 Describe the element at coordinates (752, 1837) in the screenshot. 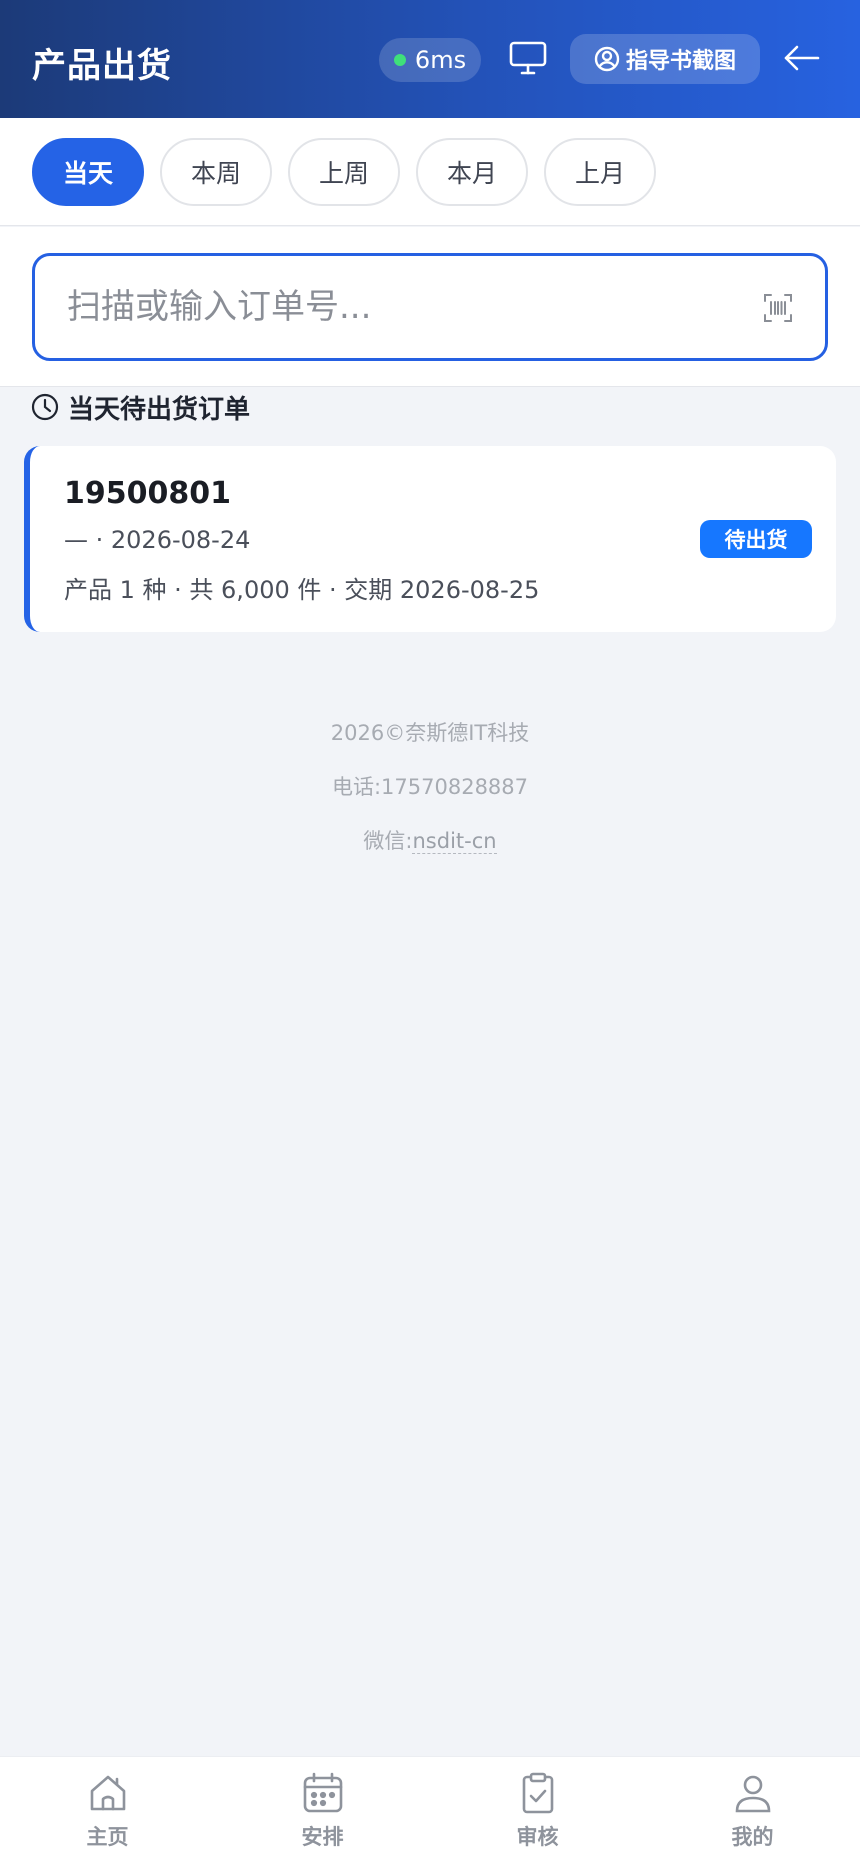

I see `tab-mine-label: 我的` at that location.